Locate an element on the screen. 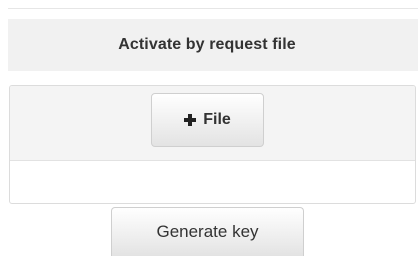 This screenshot has width=418, height=256. activation-title: Activate by request file is located at coordinates (207, 44).